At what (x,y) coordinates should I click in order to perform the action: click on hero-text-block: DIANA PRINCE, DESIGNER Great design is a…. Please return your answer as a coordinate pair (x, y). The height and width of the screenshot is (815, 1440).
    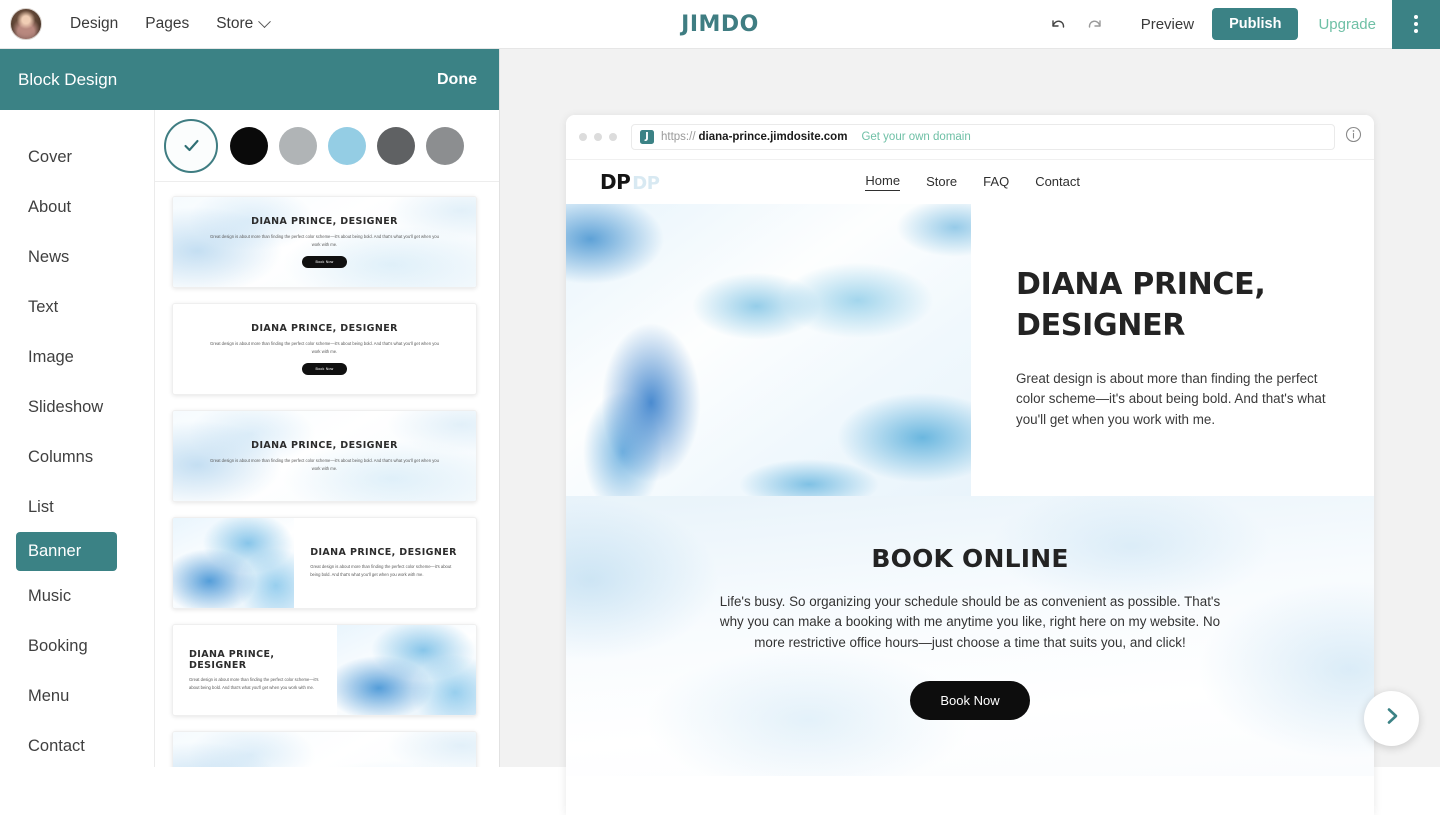
    Looking at the image, I should click on (1172, 350).